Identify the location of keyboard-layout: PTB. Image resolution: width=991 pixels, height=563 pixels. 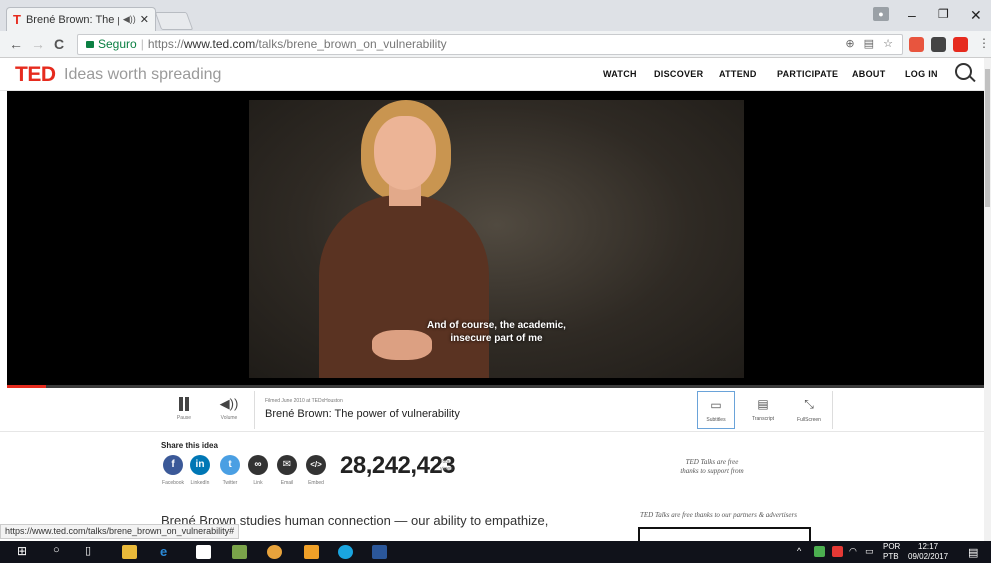
(891, 556).